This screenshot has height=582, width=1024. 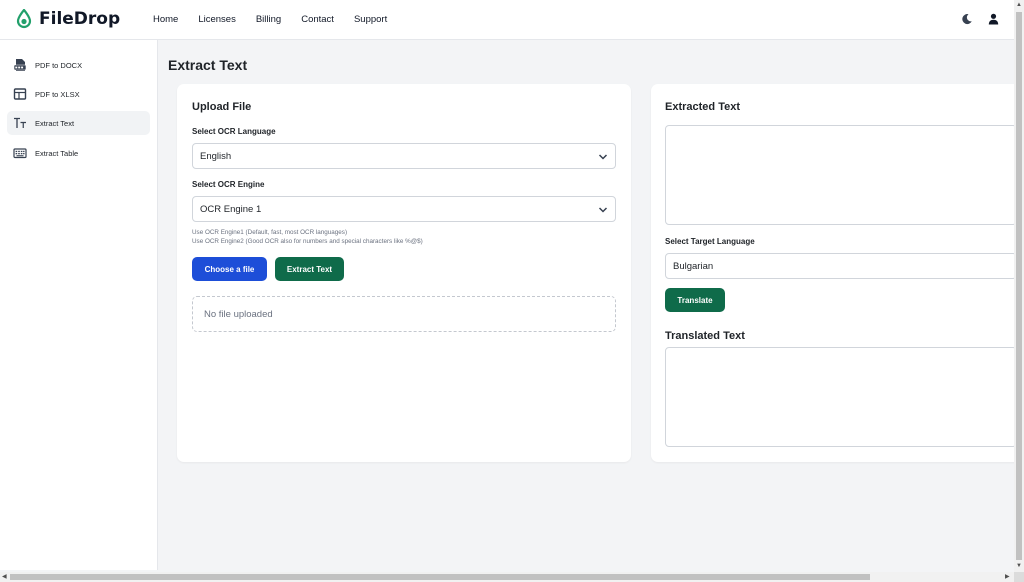 What do you see at coordinates (80, 19) in the screenshot?
I see `brand-name: FileDrop` at bounding box center [80, 19].